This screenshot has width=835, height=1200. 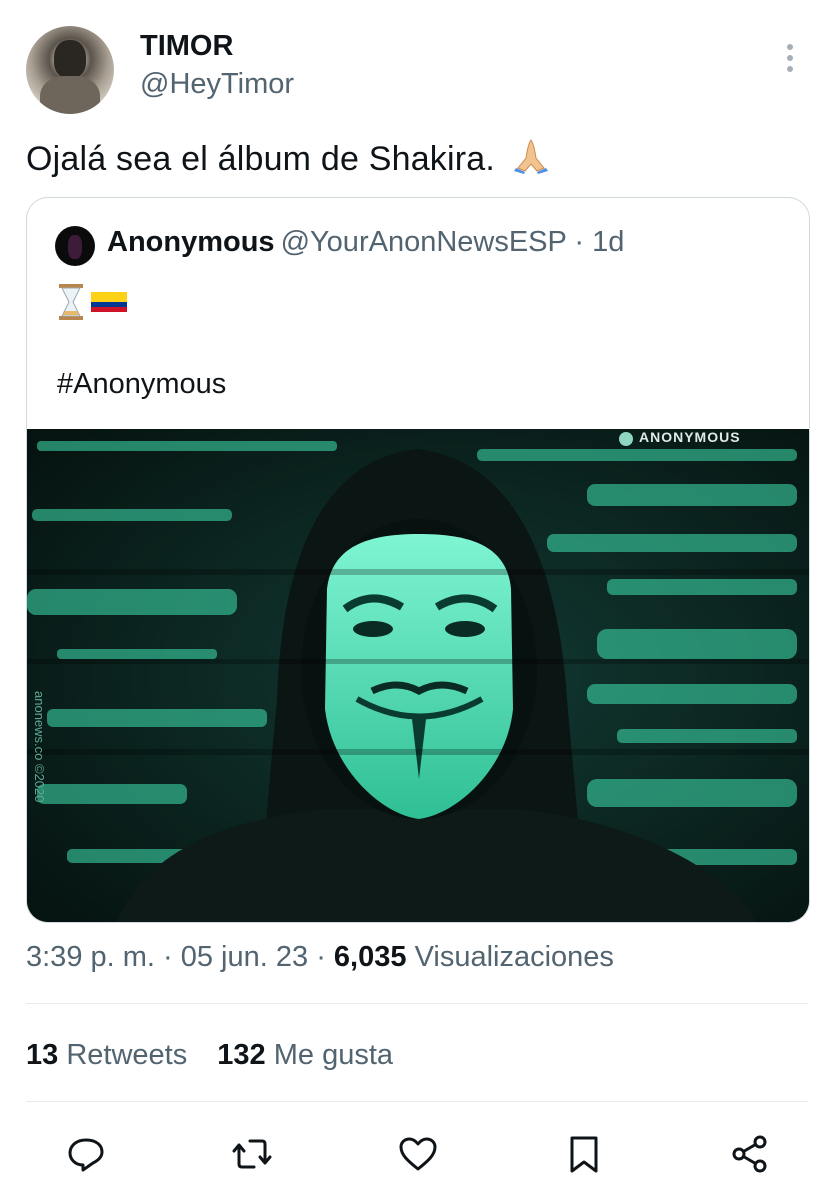 What do you see at coordinates (241, 1055) in the screenshot?
I see `likes-count: 132` at bounding box center [241, 1055].